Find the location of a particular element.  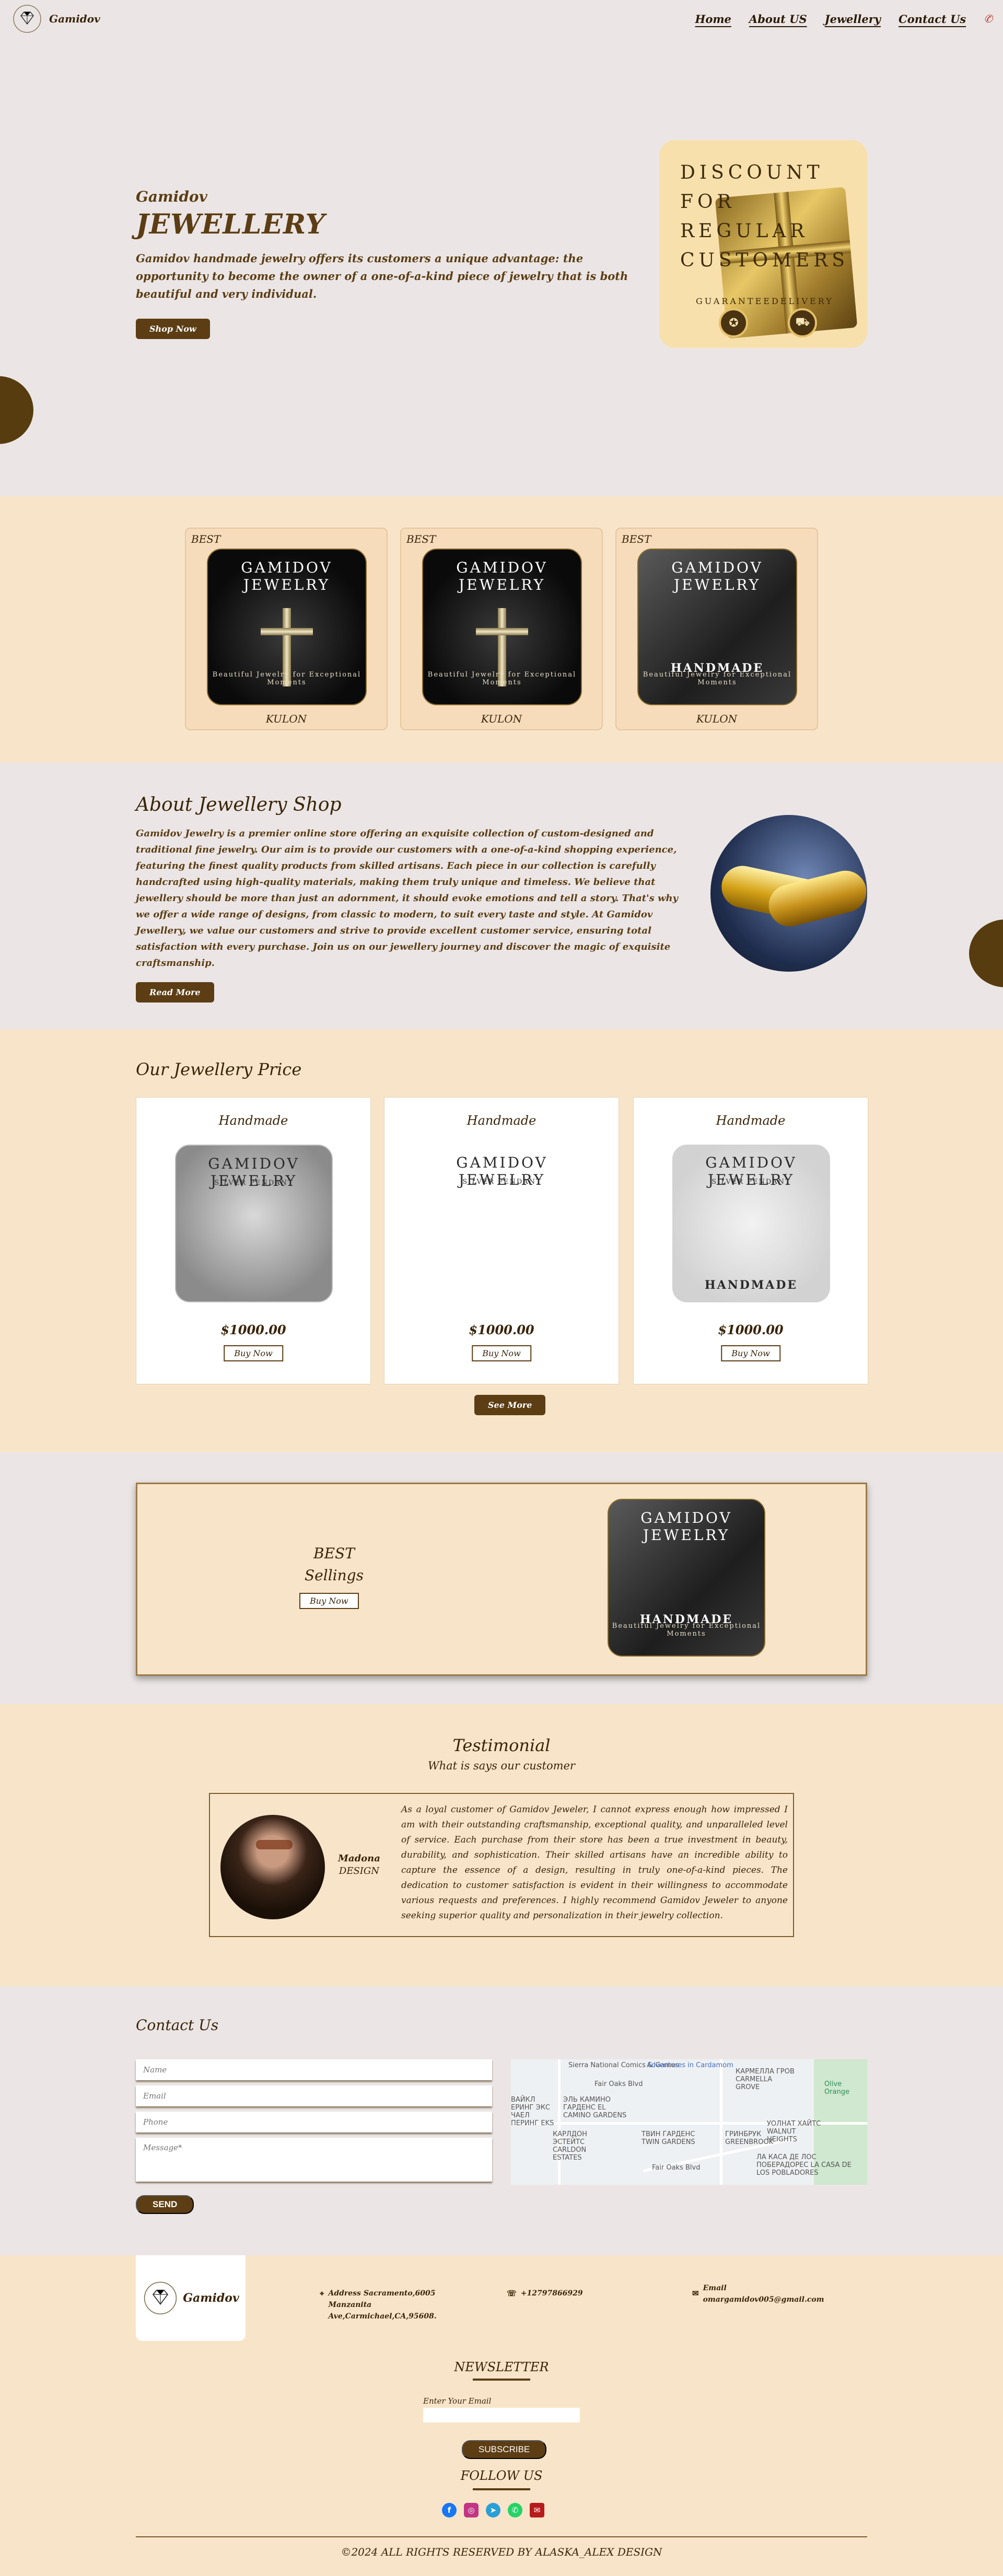

newsletter-email-input is located at coordinates (501, 2415).